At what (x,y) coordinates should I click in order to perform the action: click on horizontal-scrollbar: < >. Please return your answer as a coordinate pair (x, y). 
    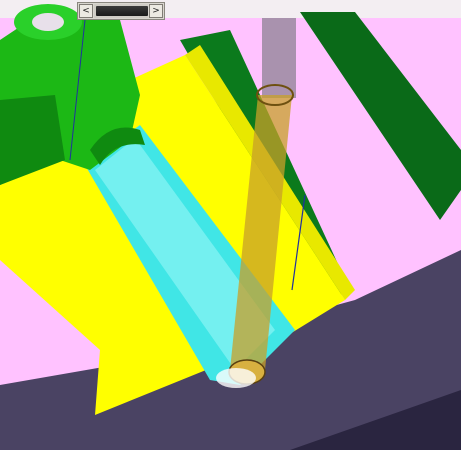
    Looking at the image, I should click on (121, 11).